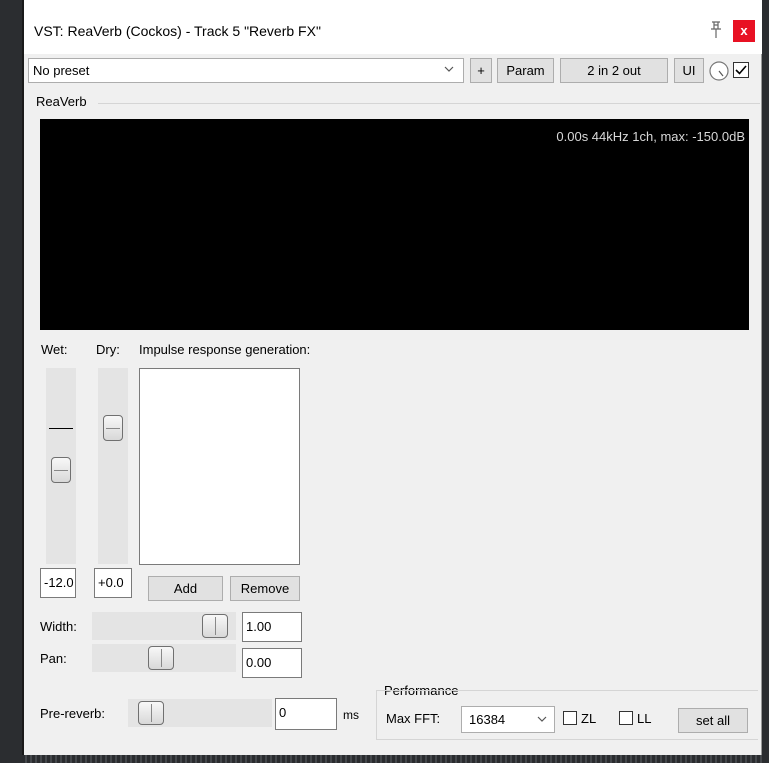 Image resolution: width=769 pixels, height=763 pixels. Describe the element at coordinates (713, 720) in the screenshot. I see `set-all-button: set all` at that location.